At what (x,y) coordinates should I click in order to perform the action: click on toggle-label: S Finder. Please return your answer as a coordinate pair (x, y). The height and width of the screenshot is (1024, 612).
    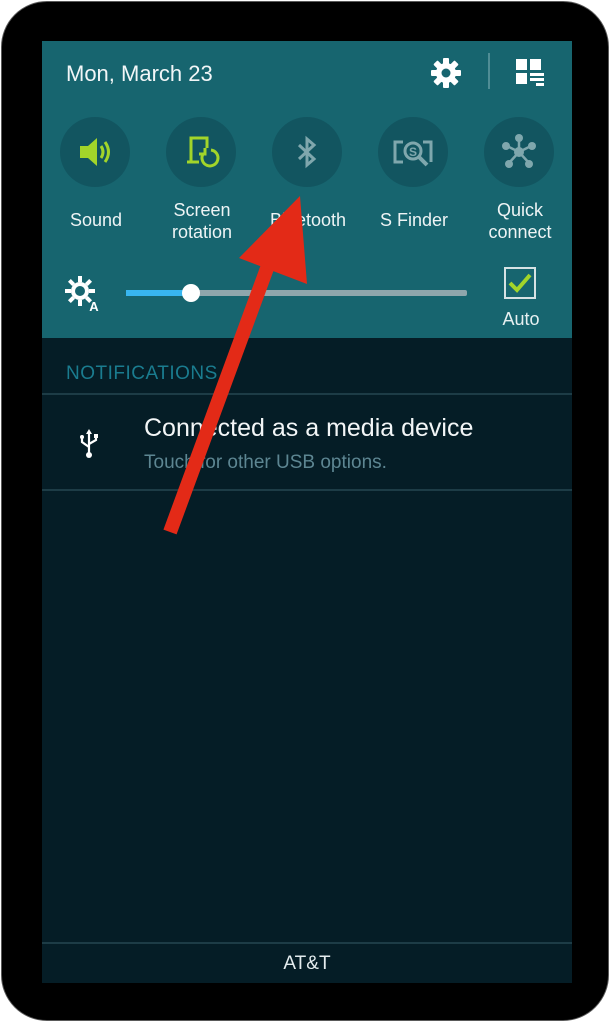
    Looking at the image, I should click on (414, 220).